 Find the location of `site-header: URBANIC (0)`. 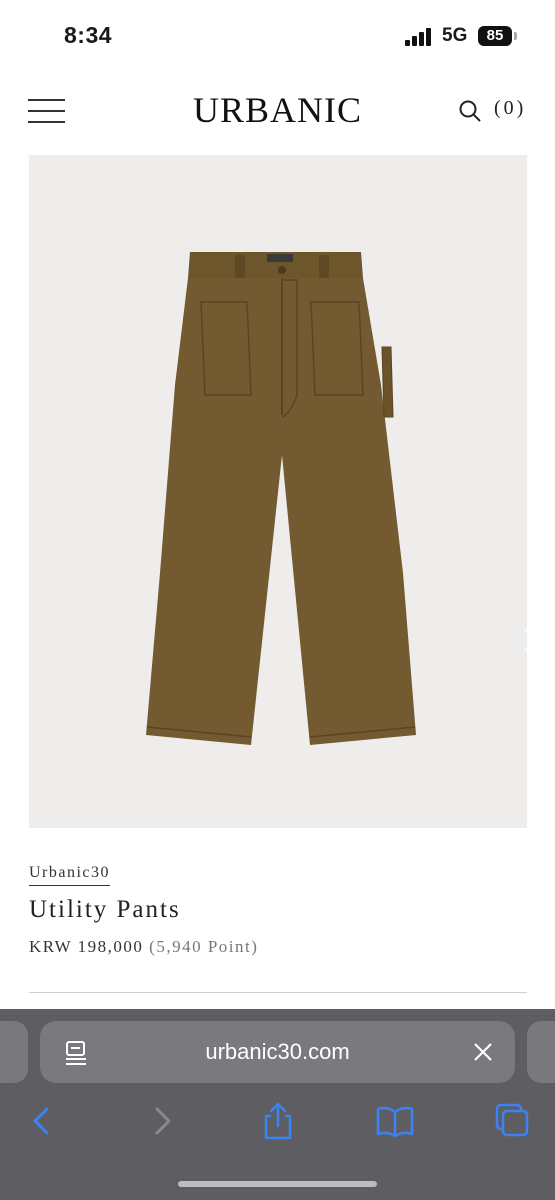

site-header: URBANIC (0) is located at coordinates (277, 112).